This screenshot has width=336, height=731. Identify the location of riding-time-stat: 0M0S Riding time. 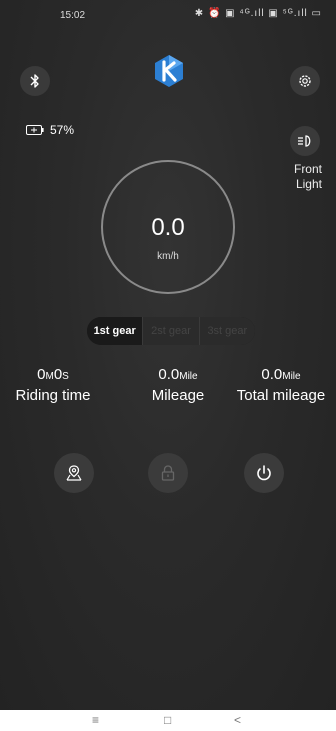
(53, 385).